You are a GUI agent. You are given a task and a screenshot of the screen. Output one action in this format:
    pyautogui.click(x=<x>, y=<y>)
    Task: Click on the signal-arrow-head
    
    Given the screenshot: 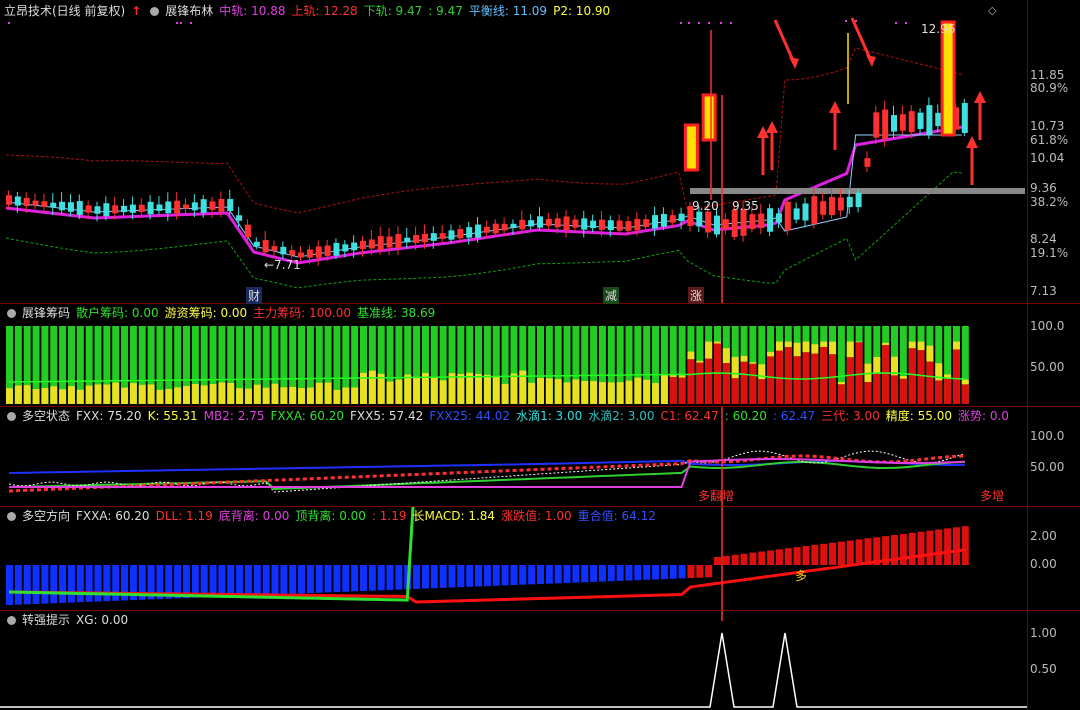 What is the action you would take?
    pyautogui.click(x=871, y=61)
    